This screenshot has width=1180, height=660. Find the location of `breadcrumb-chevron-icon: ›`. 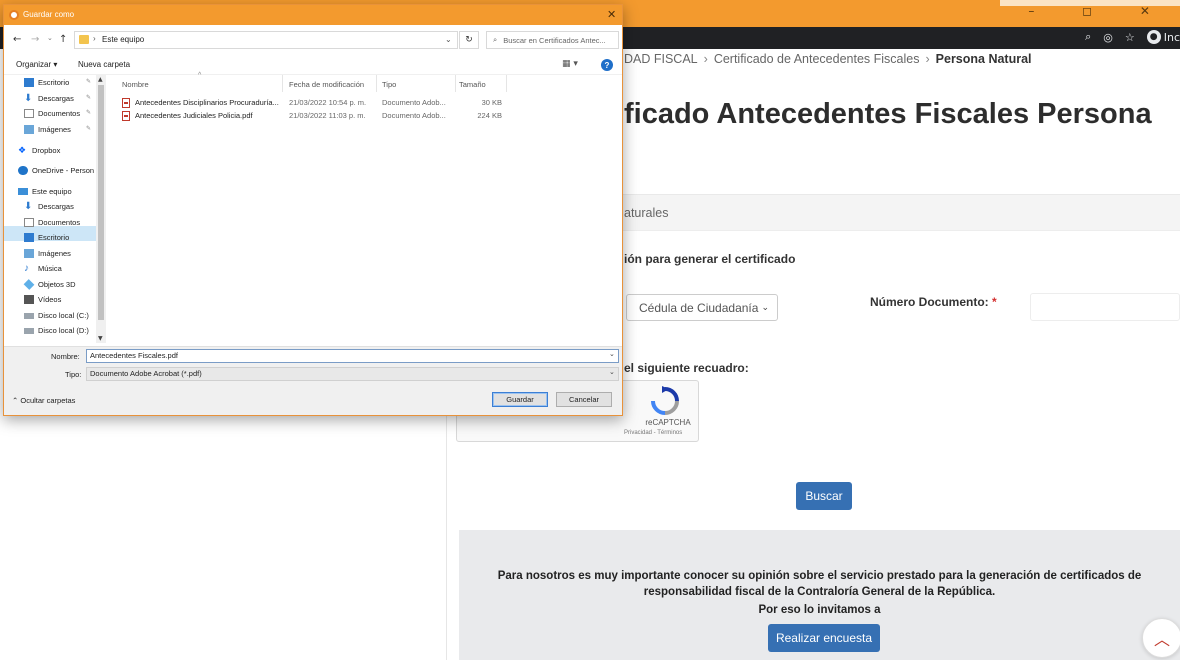

breadcrumb-chevron-icon: › is located at coordinates (94, 38).